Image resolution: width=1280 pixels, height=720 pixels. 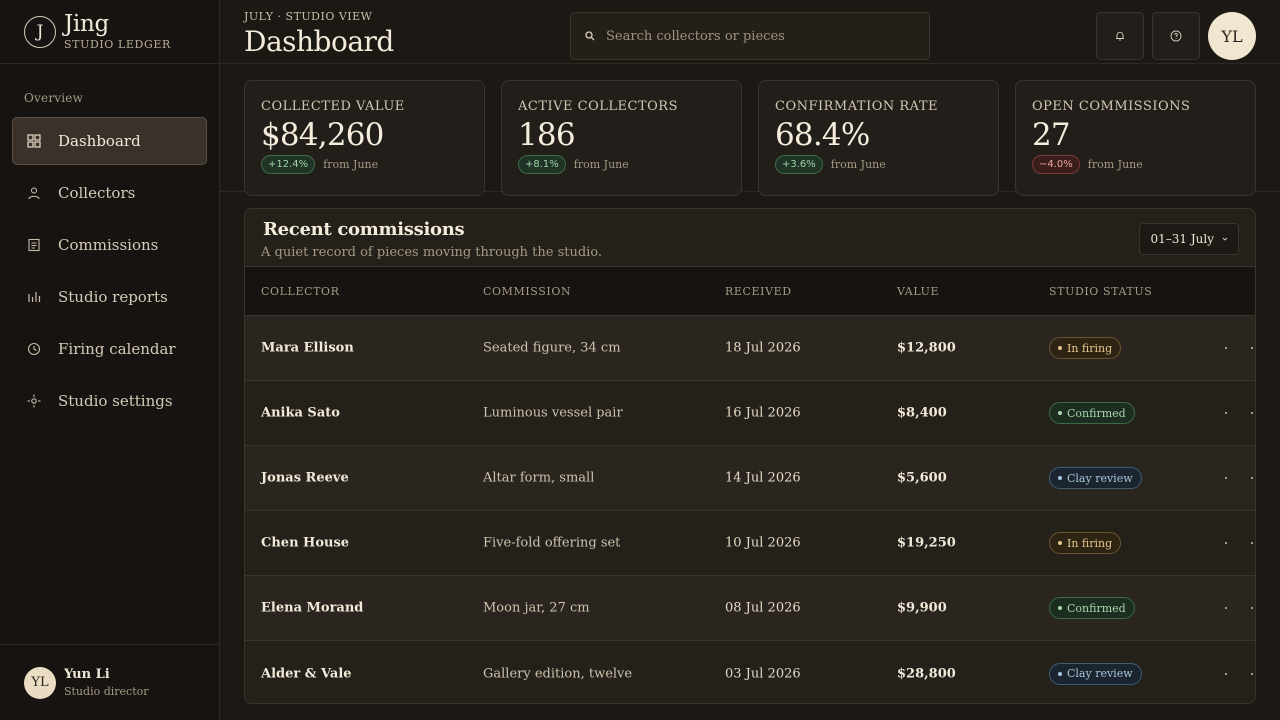 I want to click on sidebar-item-commissions: Commissions, so click(x=109, y=245).